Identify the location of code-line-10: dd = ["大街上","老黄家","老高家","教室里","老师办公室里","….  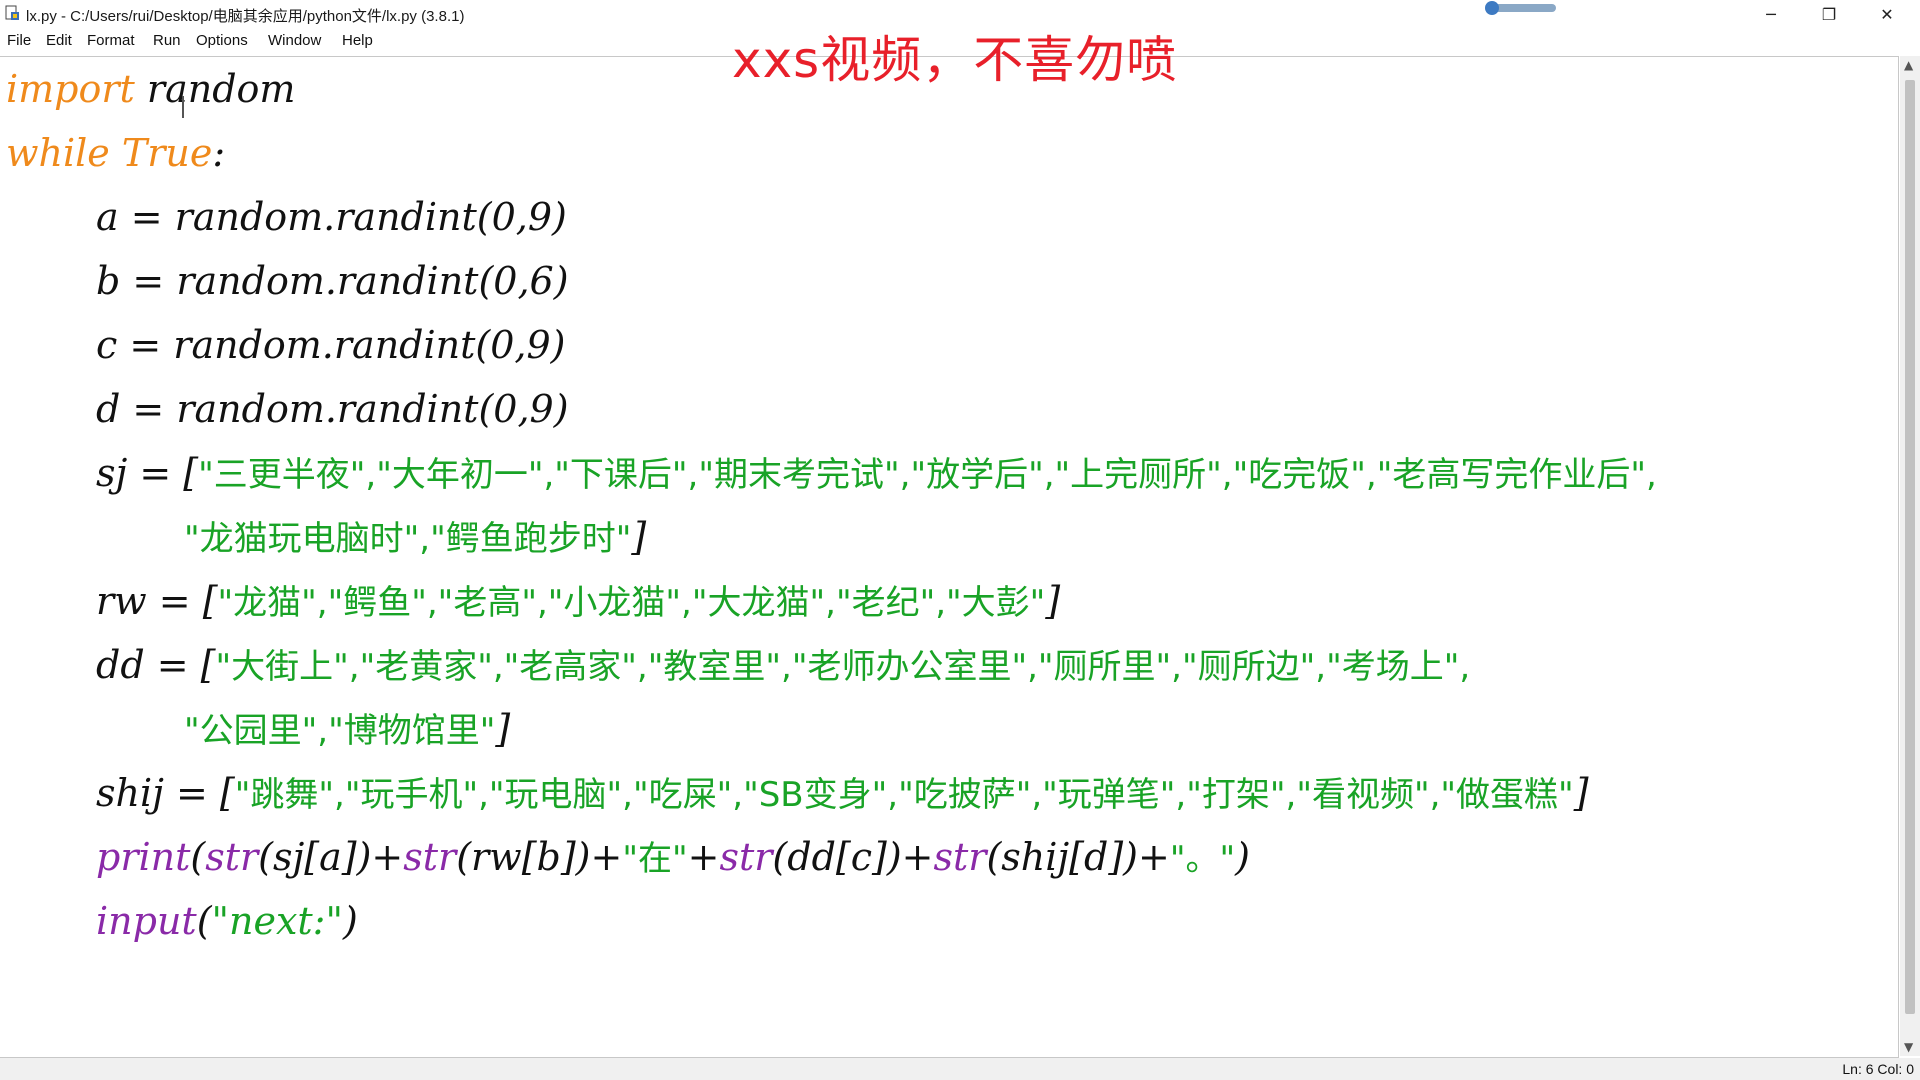
(783, 665).